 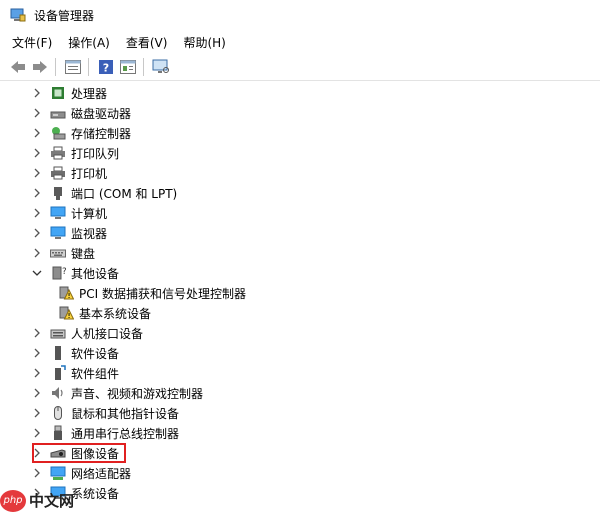 I want to click on usb-icon, so click(x=58, y=433).